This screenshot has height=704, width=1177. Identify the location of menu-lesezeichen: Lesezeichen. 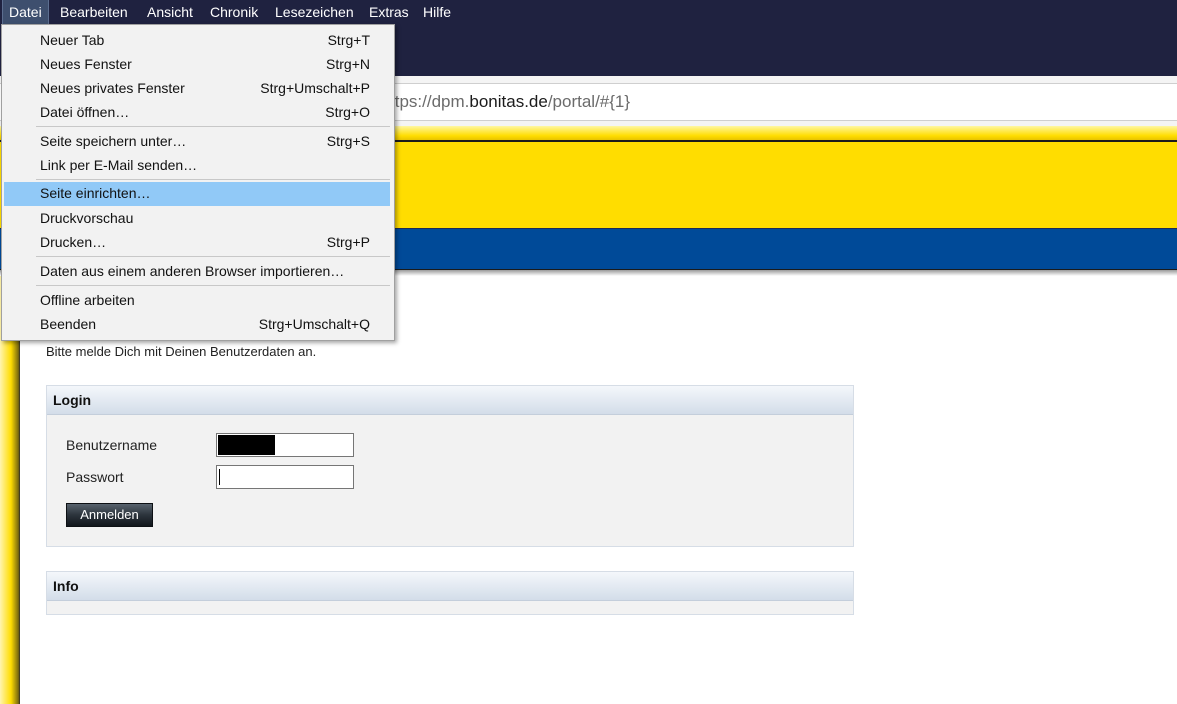
(314, 12).